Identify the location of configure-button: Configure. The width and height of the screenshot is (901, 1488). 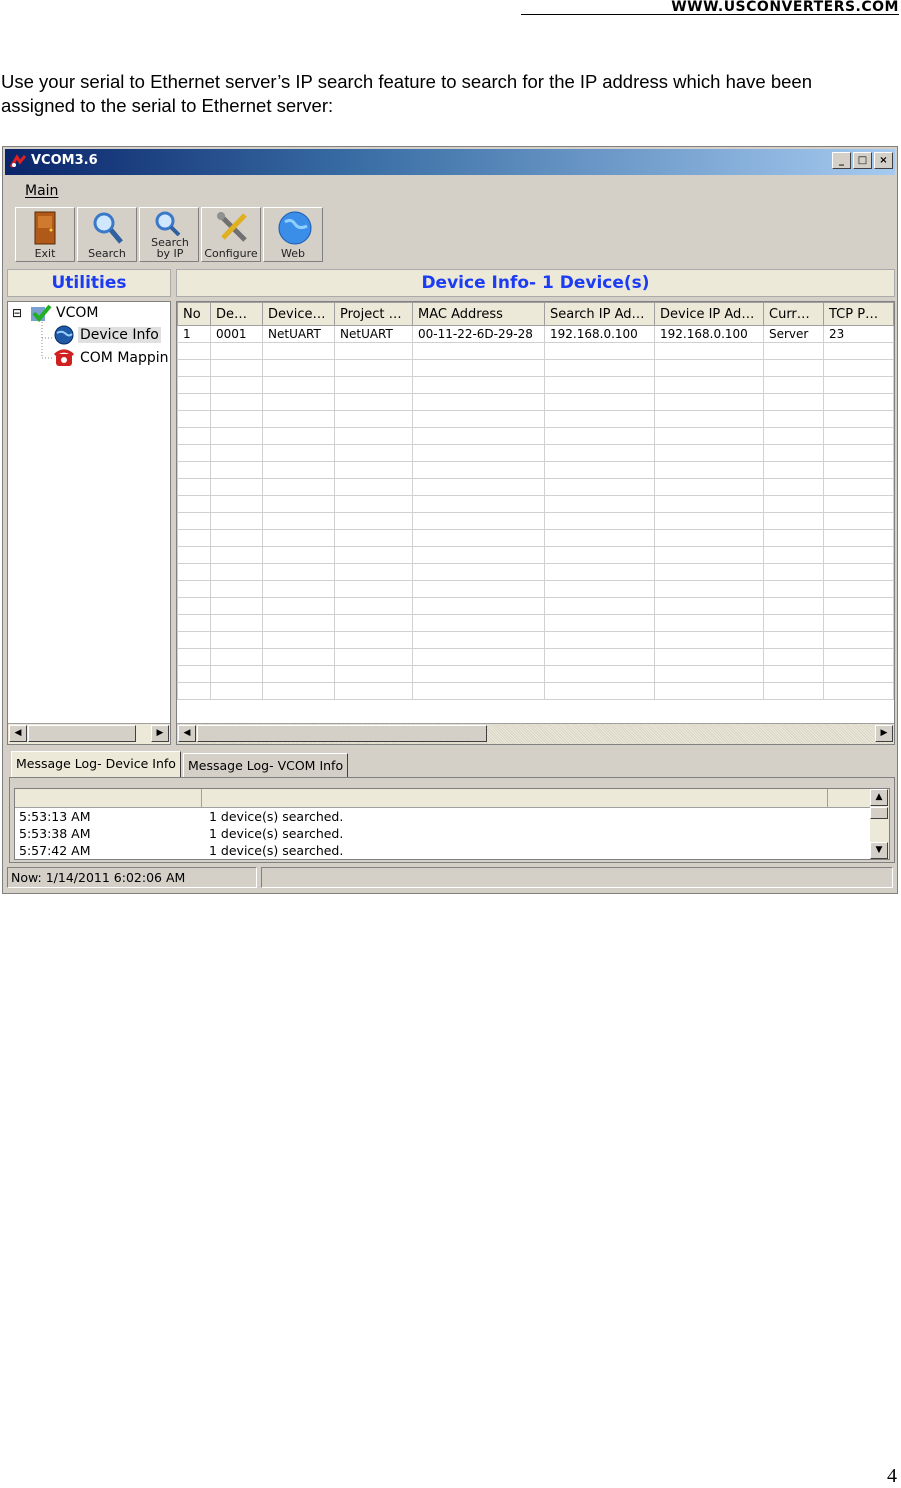
(231, 234).